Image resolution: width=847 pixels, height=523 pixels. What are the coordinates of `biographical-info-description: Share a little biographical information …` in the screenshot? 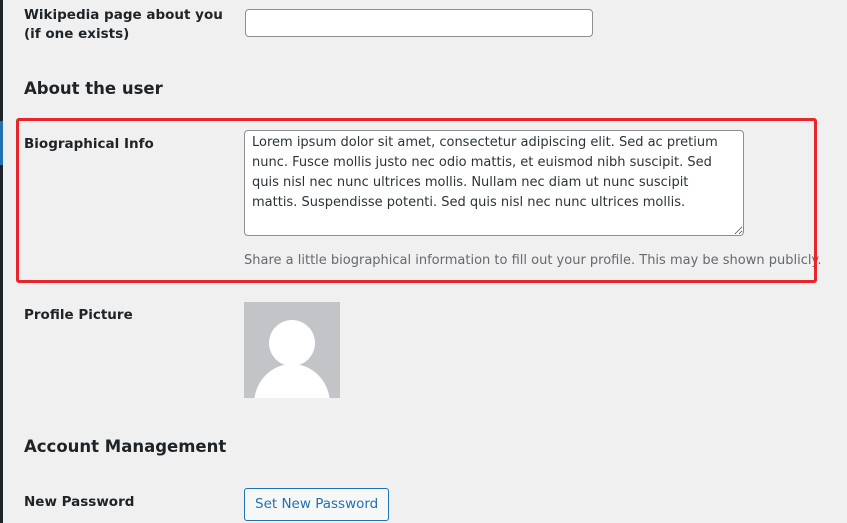 It's located at (533, 260).